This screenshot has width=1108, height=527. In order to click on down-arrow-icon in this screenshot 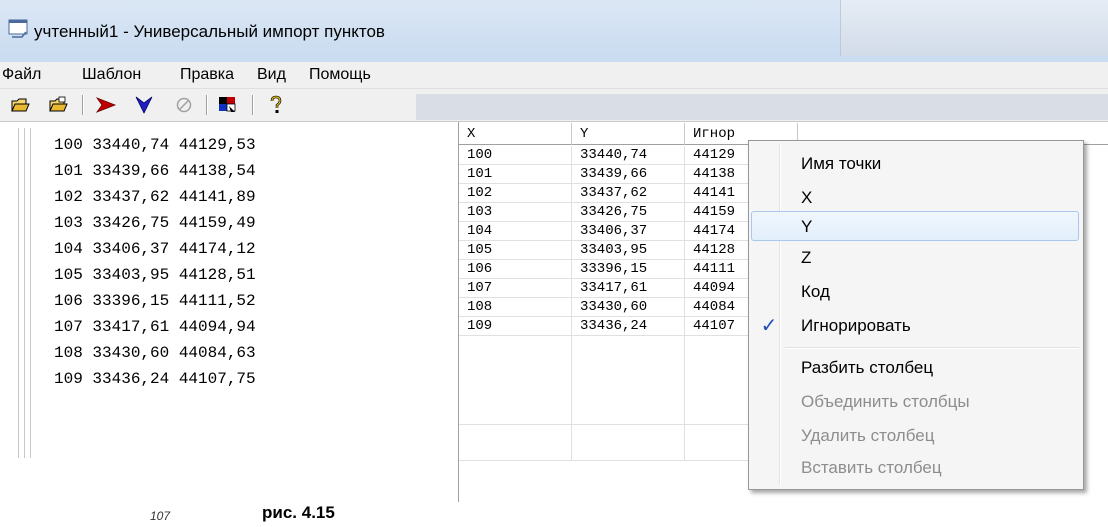, I will do `click(144, 105)`.